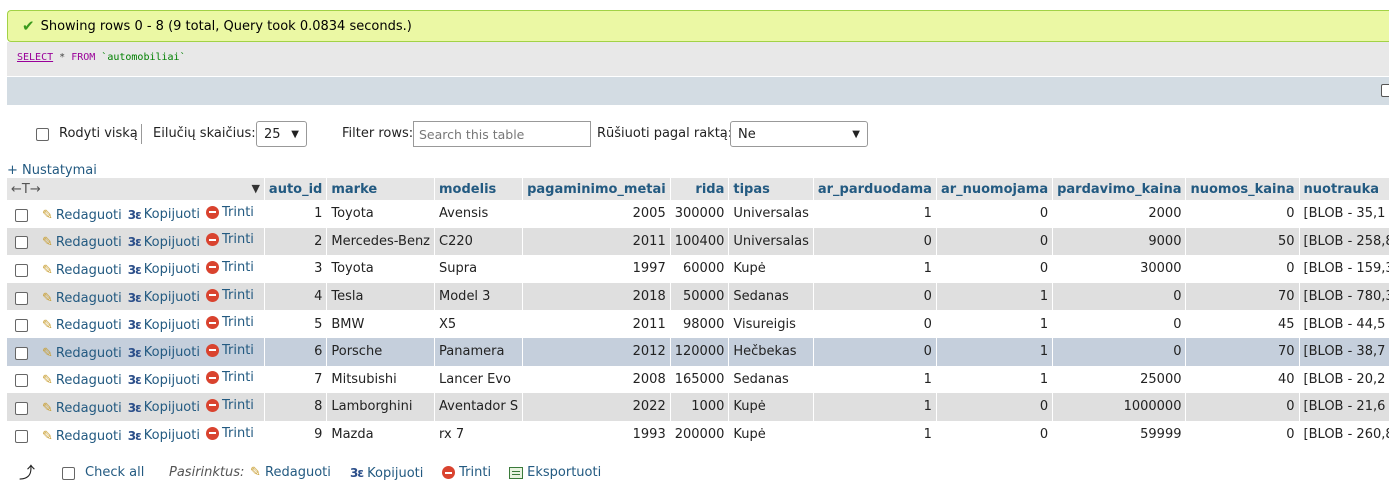 The height and width of the screenshot is (504, 1389). Describe the element at coordinates (381, 379) in the screenshot. I see `table-cell: Mitsubishi` at that location.